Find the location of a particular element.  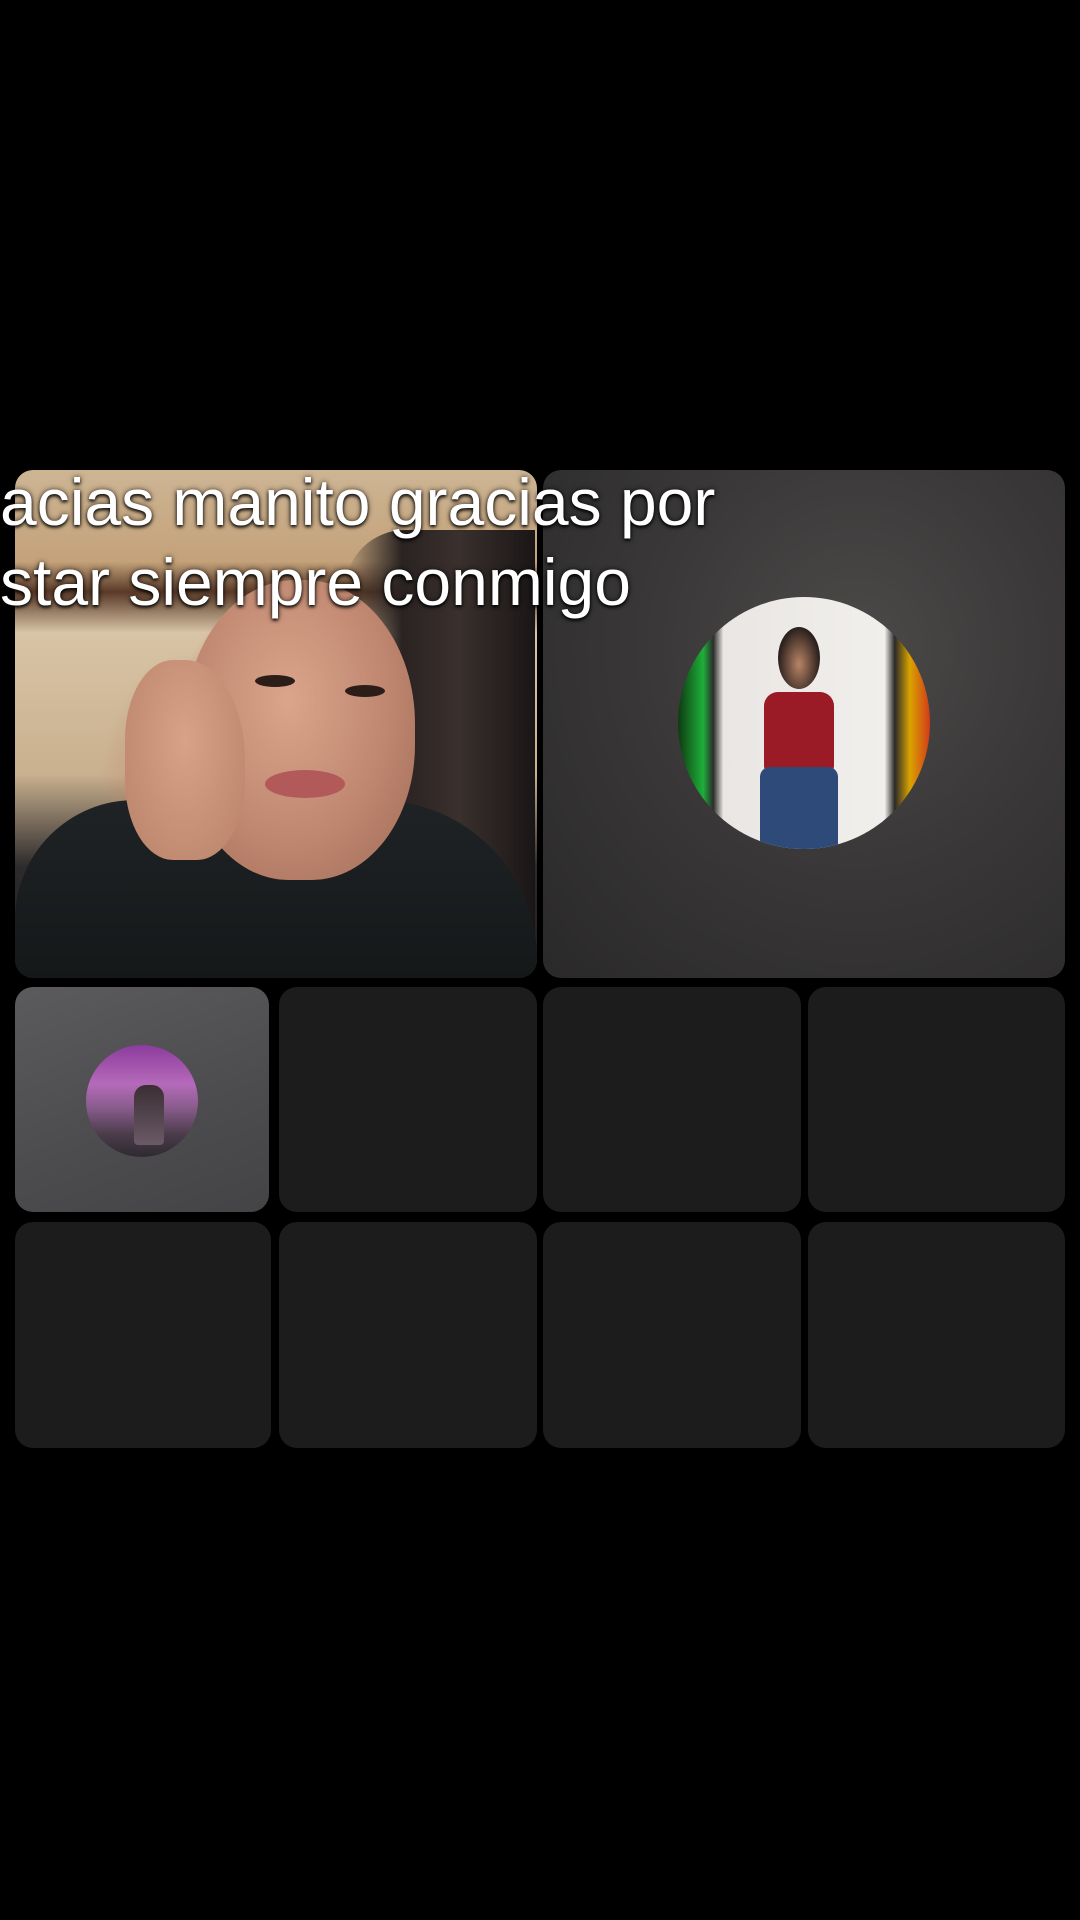

guest-avatar-top is located at coordinates (799, 732).